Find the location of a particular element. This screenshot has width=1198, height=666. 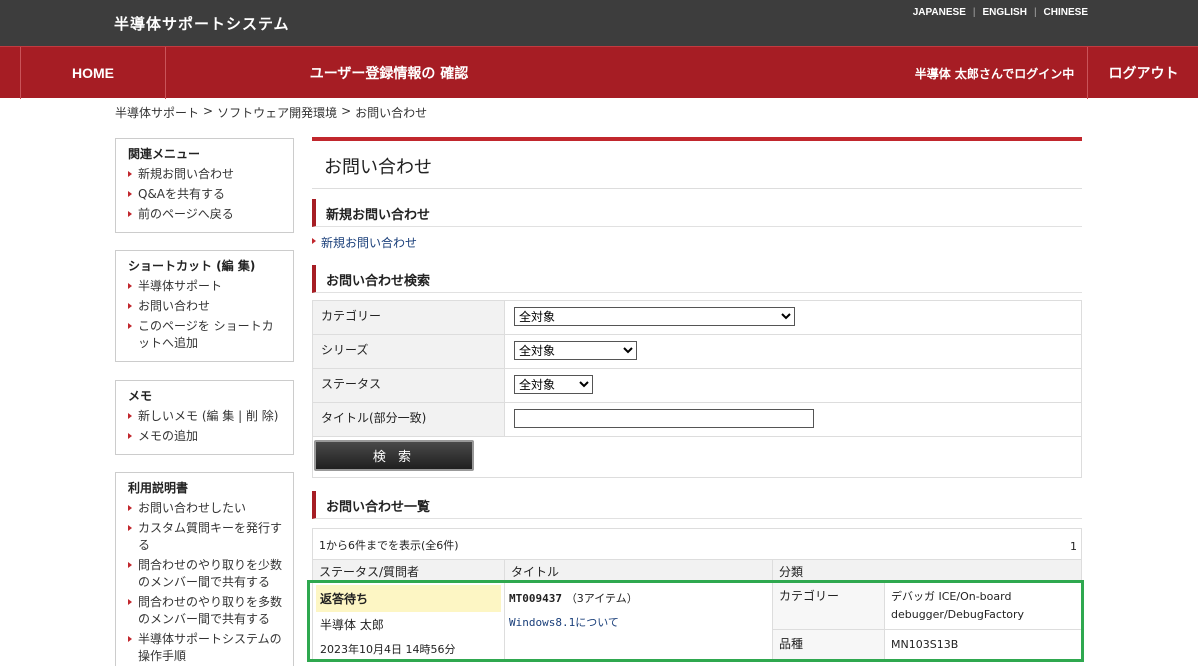

inquiry-date: 2023年10月4日 14時56分 is located at coordinates (388, 649).